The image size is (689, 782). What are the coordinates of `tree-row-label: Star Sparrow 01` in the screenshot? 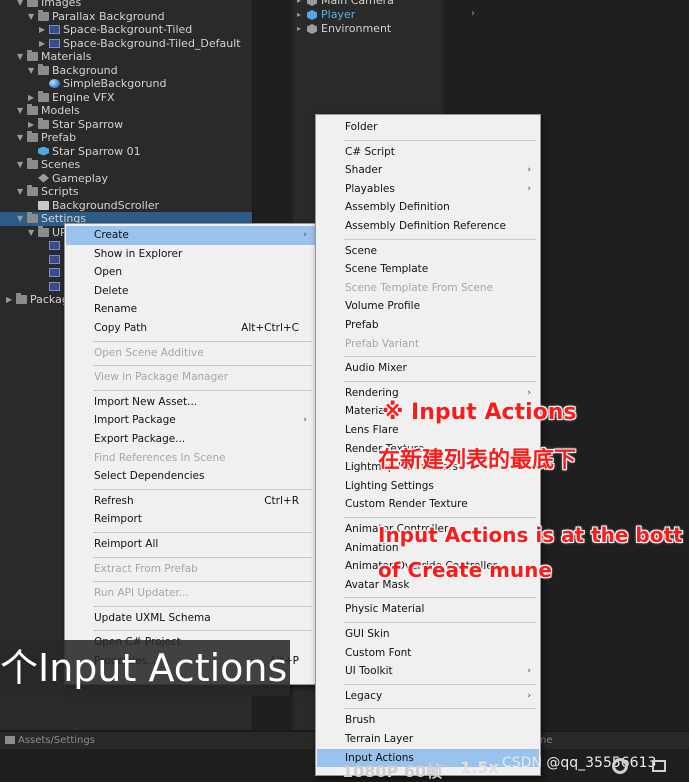 It's located at (96, 151).